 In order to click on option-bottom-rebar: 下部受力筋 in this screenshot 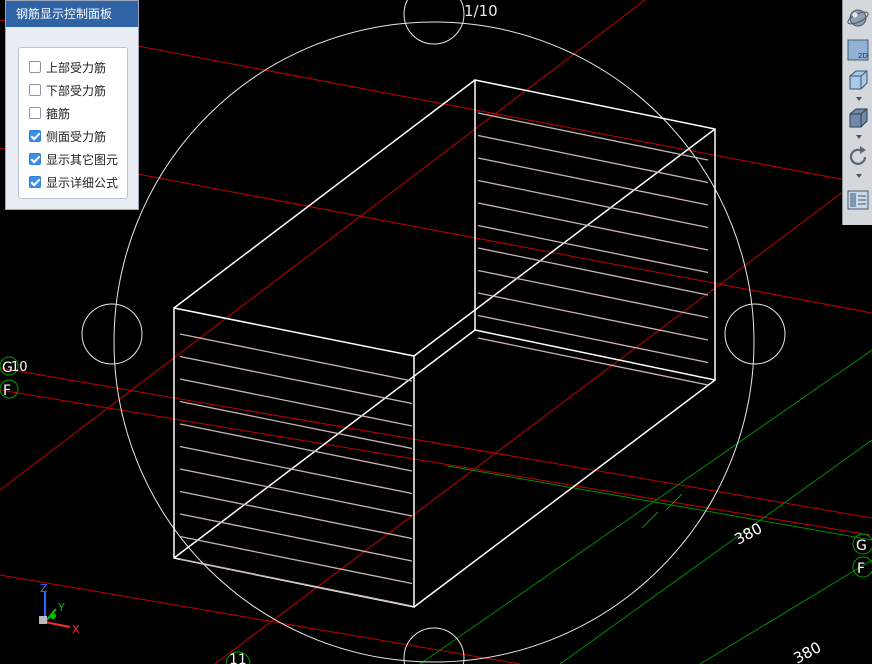, I will do `click(67, 90)`.